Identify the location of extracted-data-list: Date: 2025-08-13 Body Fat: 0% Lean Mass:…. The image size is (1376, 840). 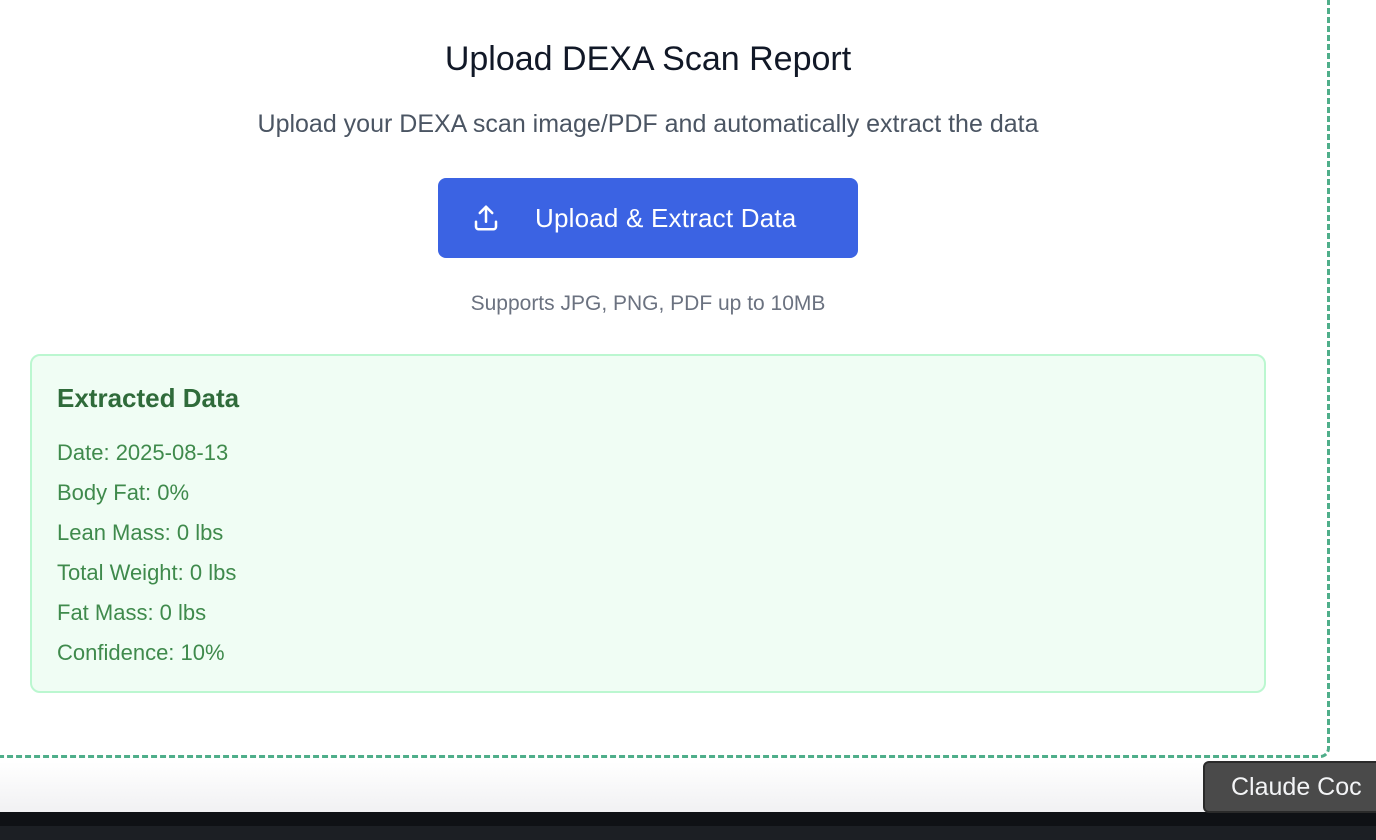
(146, 558).